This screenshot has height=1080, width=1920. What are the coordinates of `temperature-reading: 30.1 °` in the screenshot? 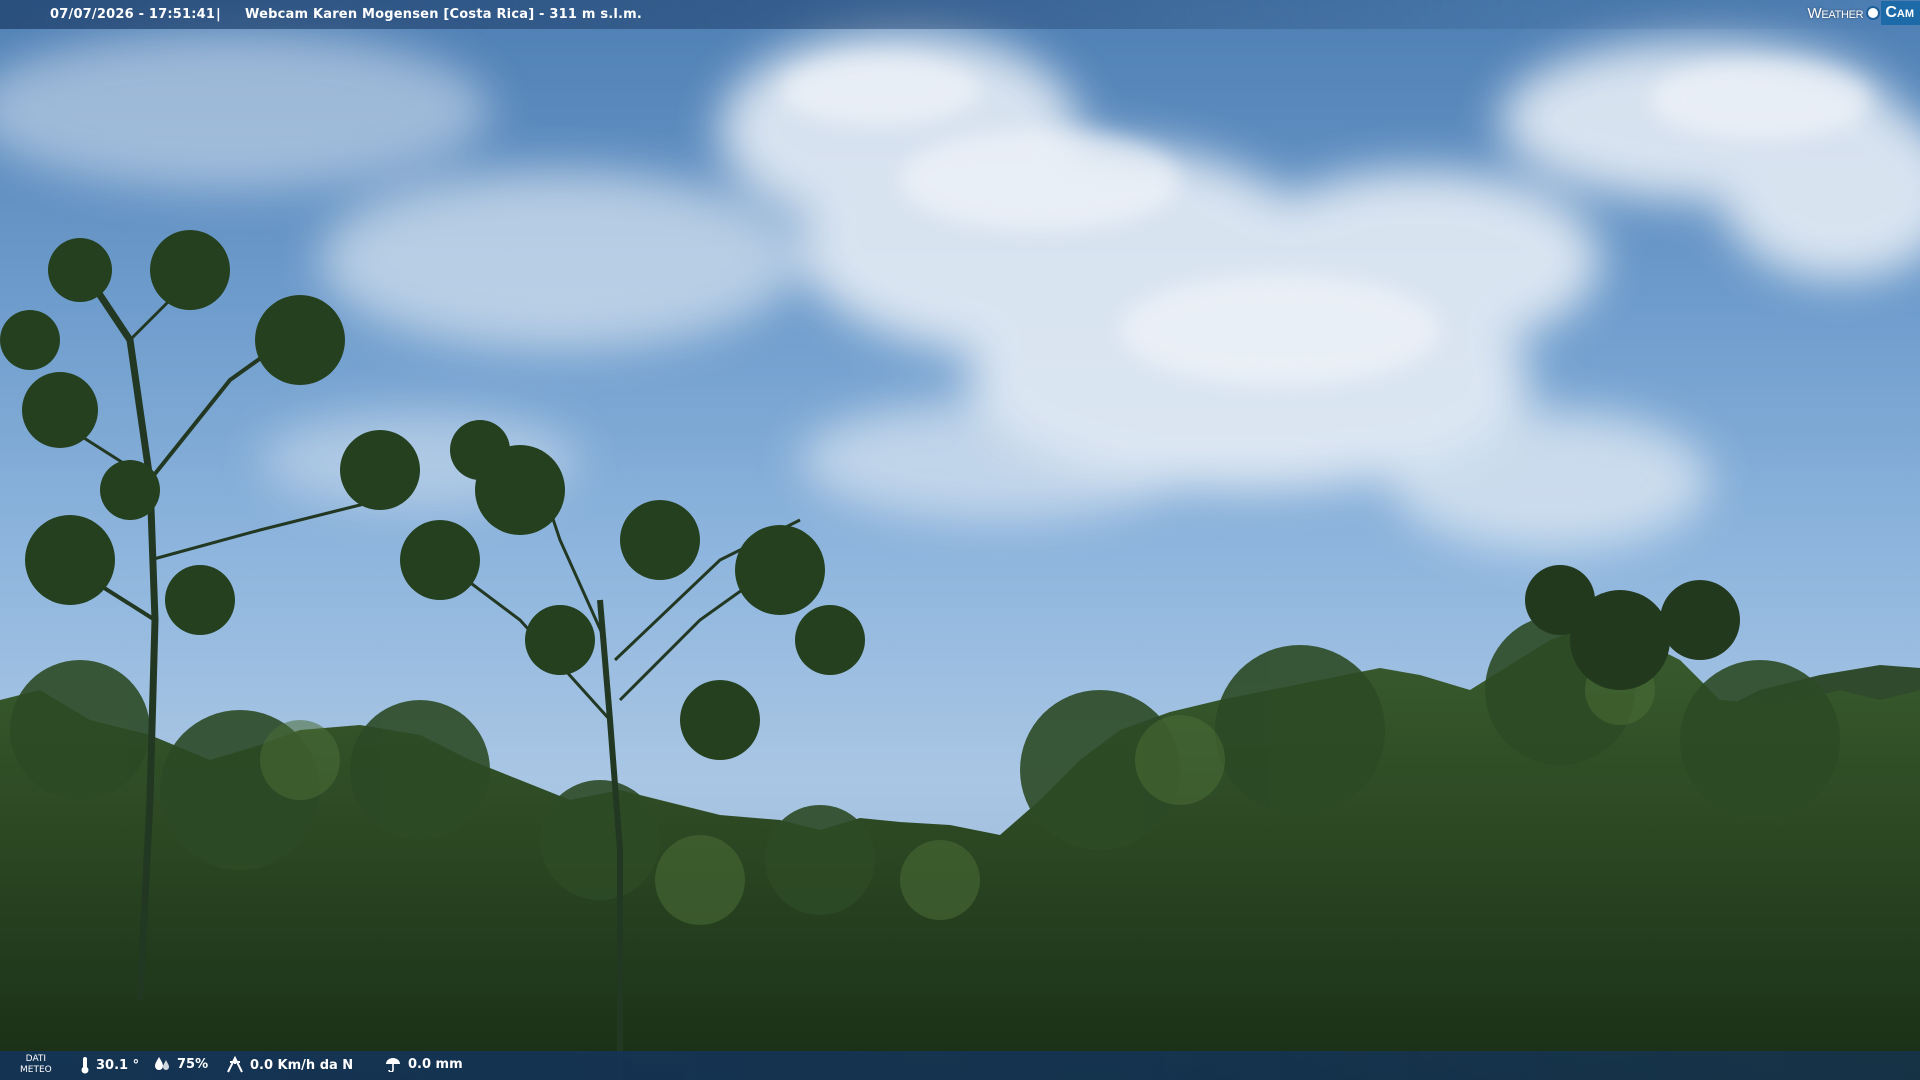 It's located at (109, 1065).